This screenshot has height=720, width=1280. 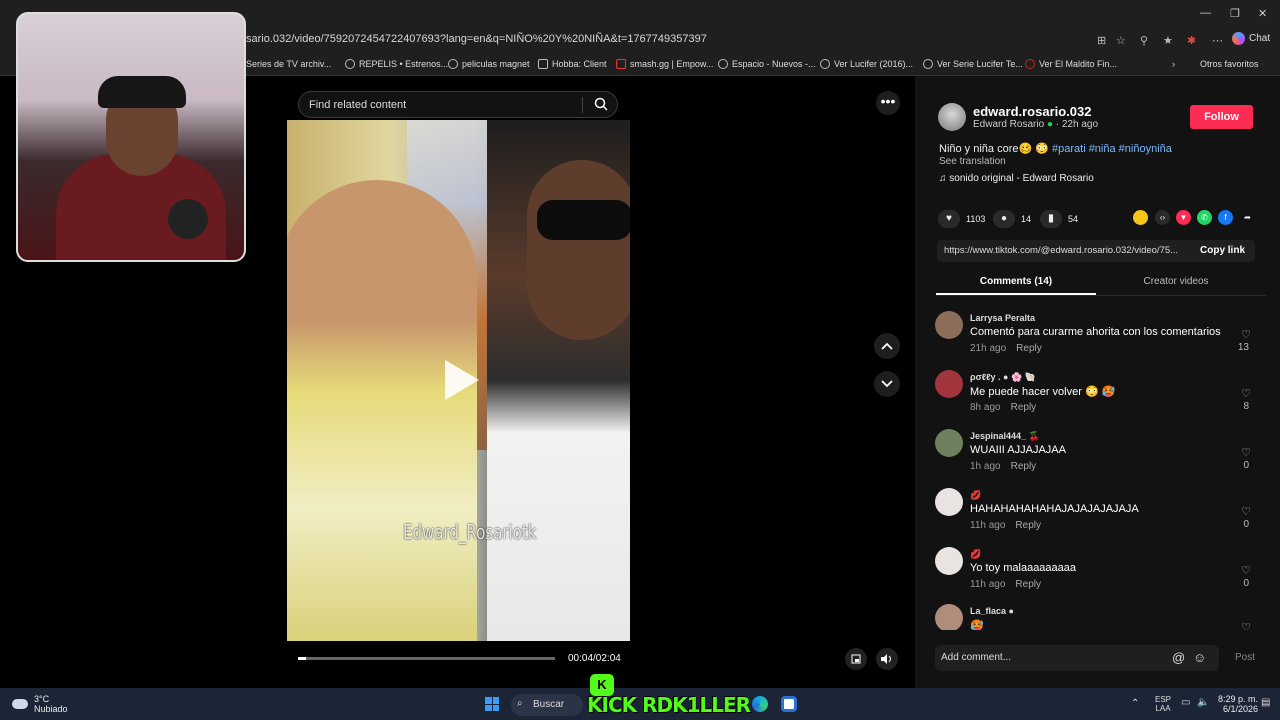 I want to click on comment-item: La_flaca ● 🥵 ♡, so click(x=1095, y=617).